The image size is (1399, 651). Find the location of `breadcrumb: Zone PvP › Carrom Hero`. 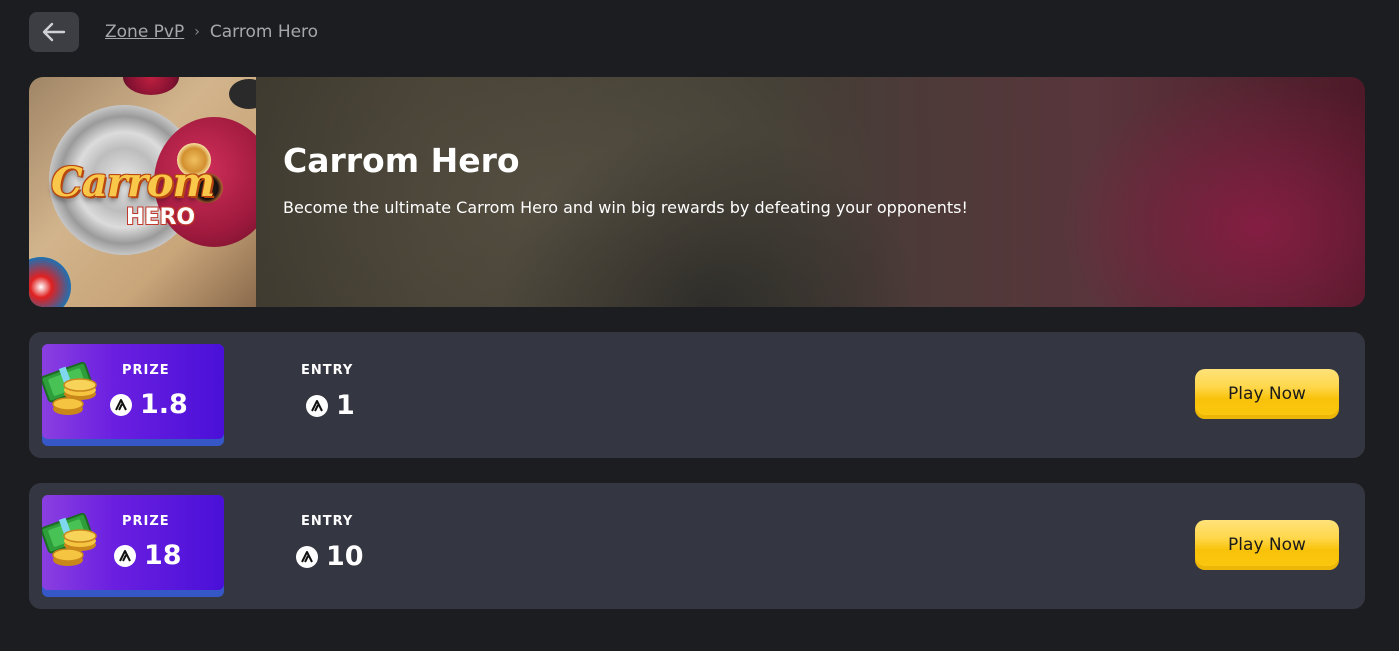

breadcrumb: Zone PvP › Carrom Hero is located at coordinates (211, 32).